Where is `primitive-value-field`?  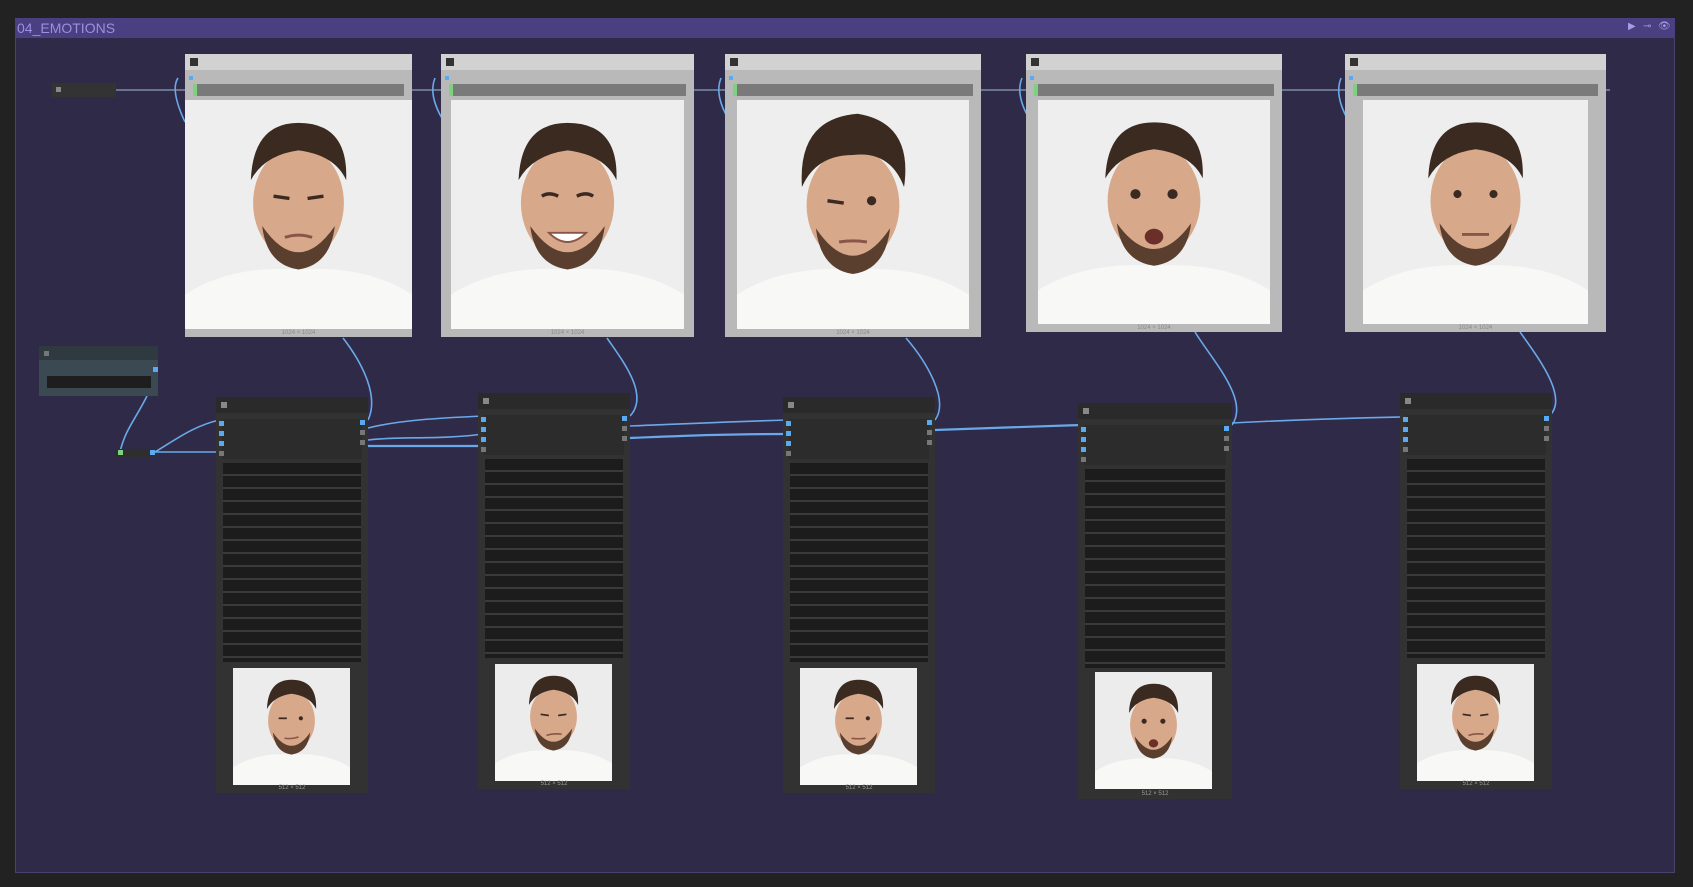
primitive-value-field is located at coordinates (99, 382).